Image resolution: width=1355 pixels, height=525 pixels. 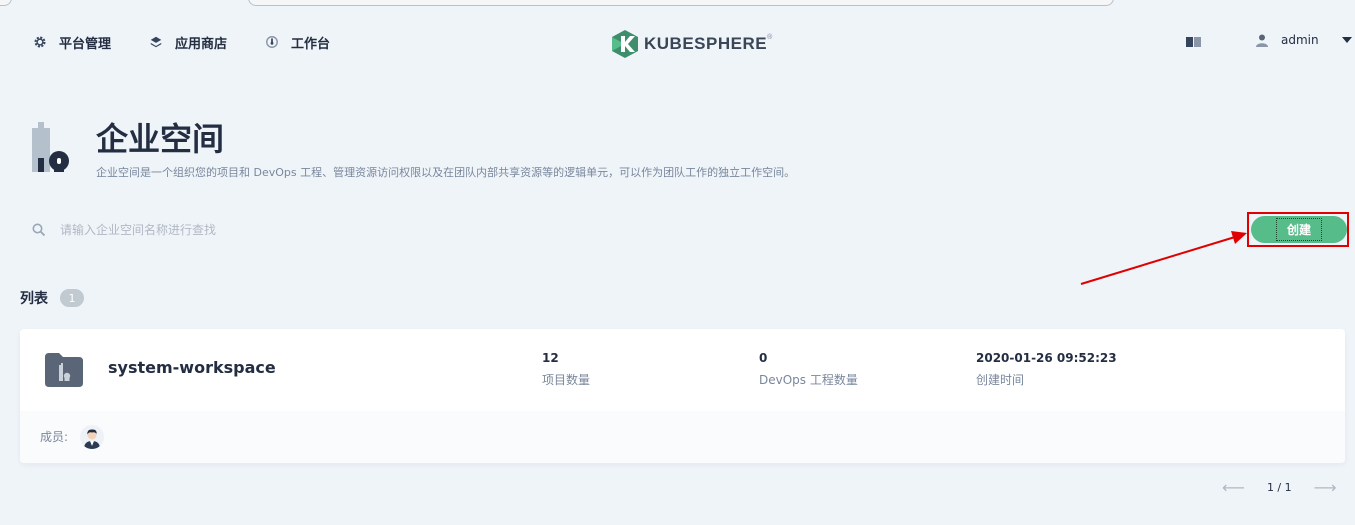 I want to click on create-button: 创建, so click(x=1299, y=229).